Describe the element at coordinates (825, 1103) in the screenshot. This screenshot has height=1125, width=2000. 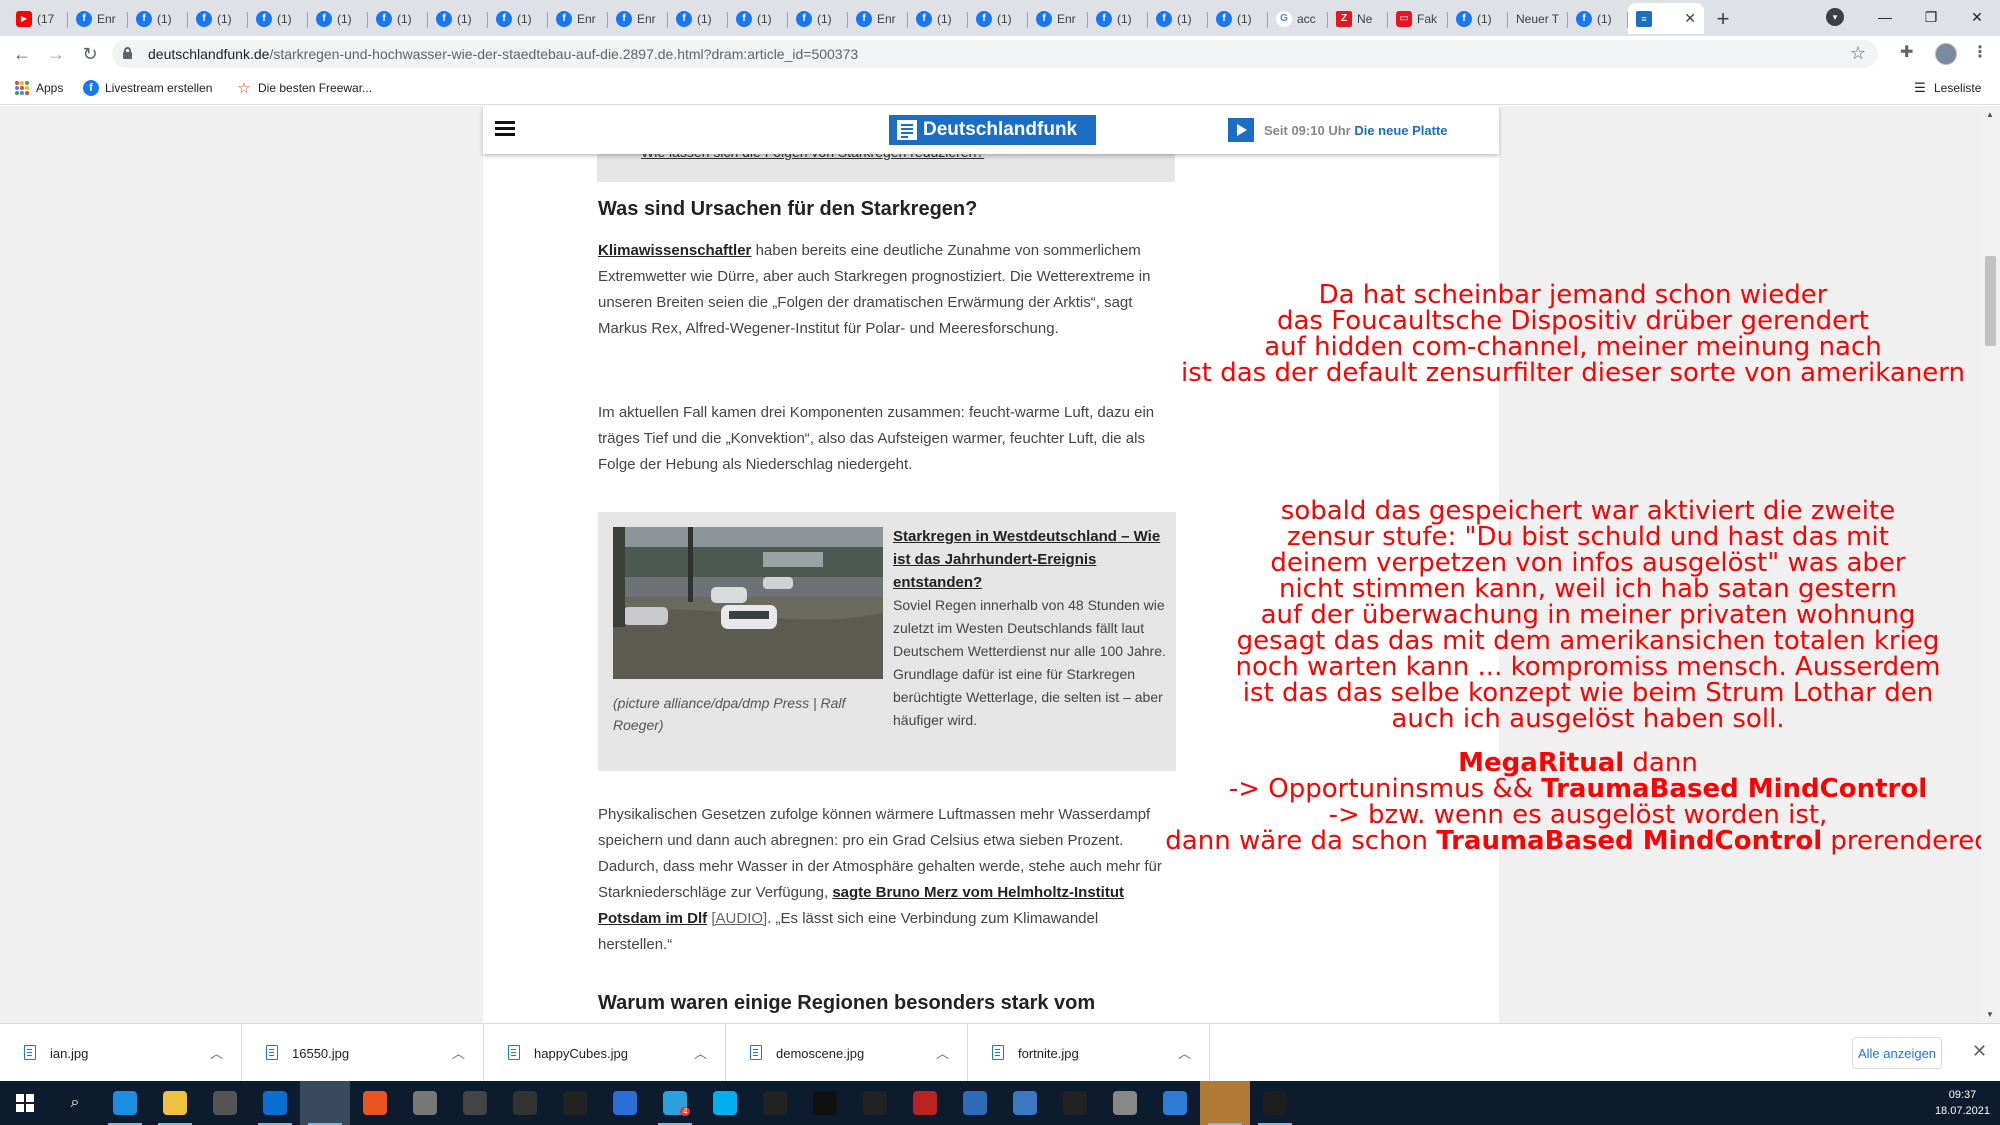
I see `kali-icon` at that location.